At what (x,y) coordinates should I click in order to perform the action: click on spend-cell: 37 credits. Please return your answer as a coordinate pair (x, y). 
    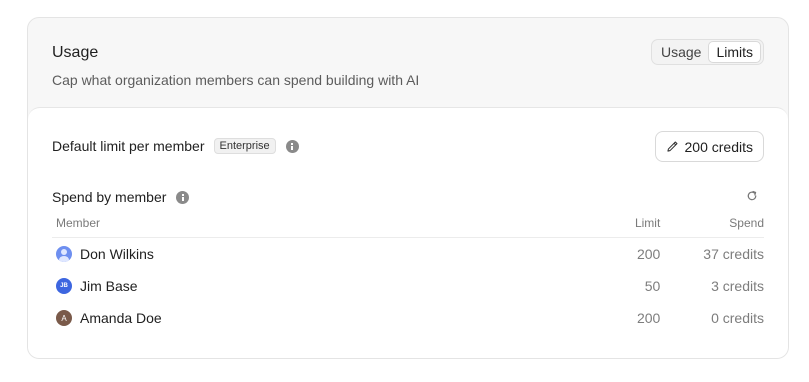
    Looking at the image, I should click on (733, 254).